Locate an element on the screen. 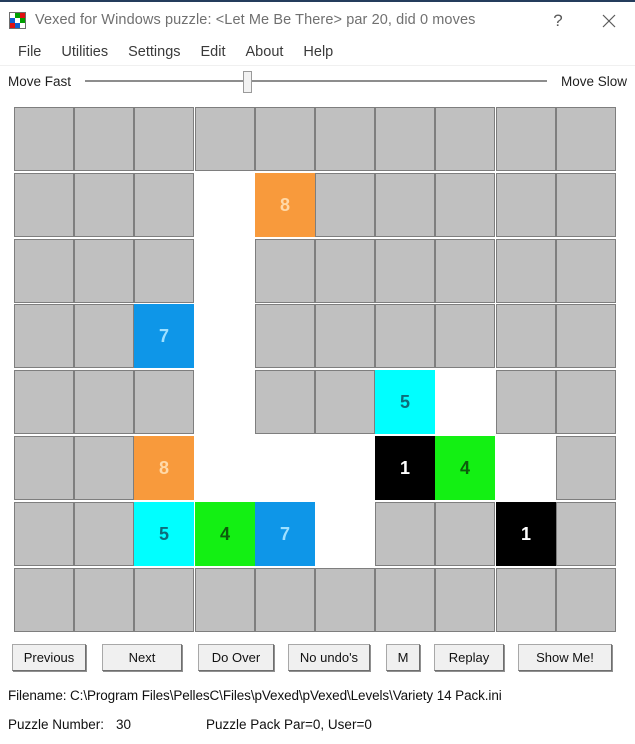  piece-label: 4 is located at coordinates (224, 534).